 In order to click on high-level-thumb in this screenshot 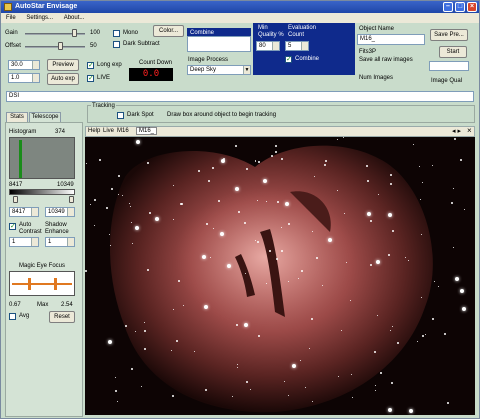, I will do `click(71, 199)`.